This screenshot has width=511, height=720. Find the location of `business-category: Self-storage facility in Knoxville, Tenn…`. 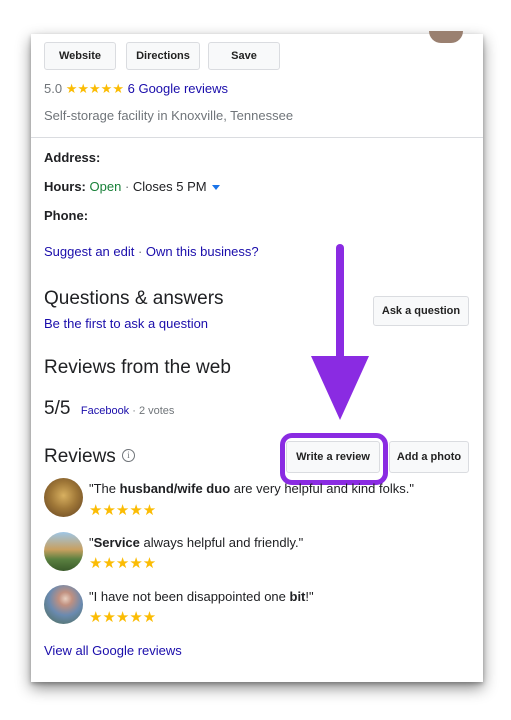

business-category: Self-storage facility in Knoxville, Tenn… is located at coordinates (169, 115).